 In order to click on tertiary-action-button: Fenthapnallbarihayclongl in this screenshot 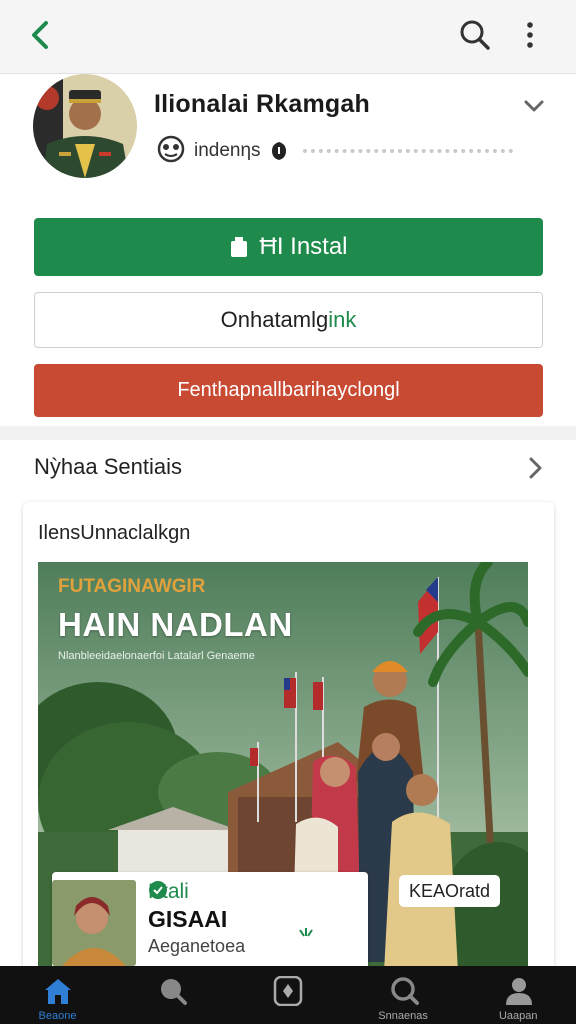, I will do `click(288, 390)`.